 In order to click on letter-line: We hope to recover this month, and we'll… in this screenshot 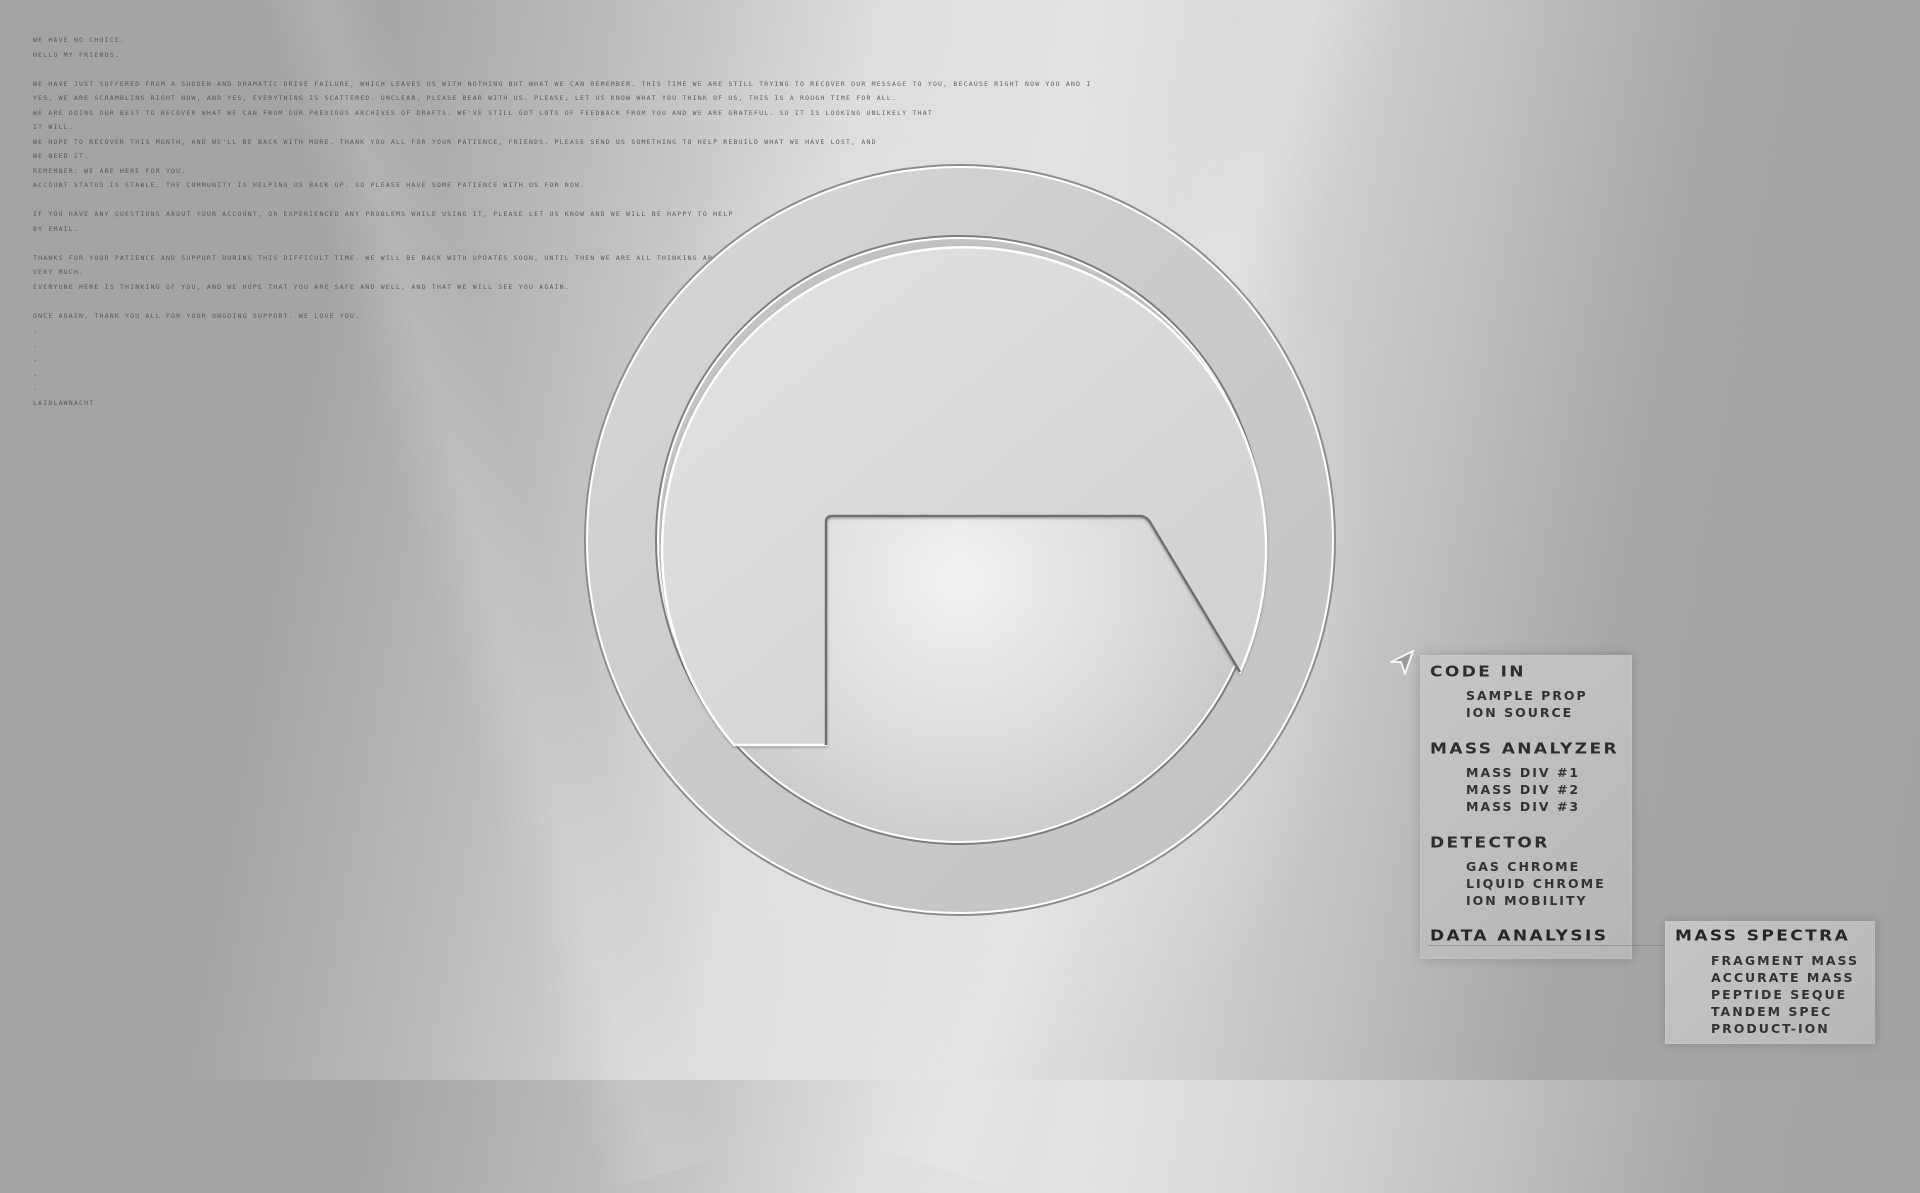, I will do `click(455, 141)`.